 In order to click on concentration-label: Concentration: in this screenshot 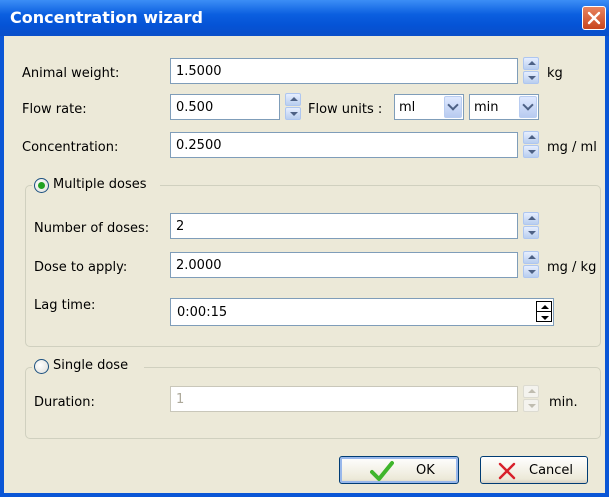, I will do `click(70, 147)`.